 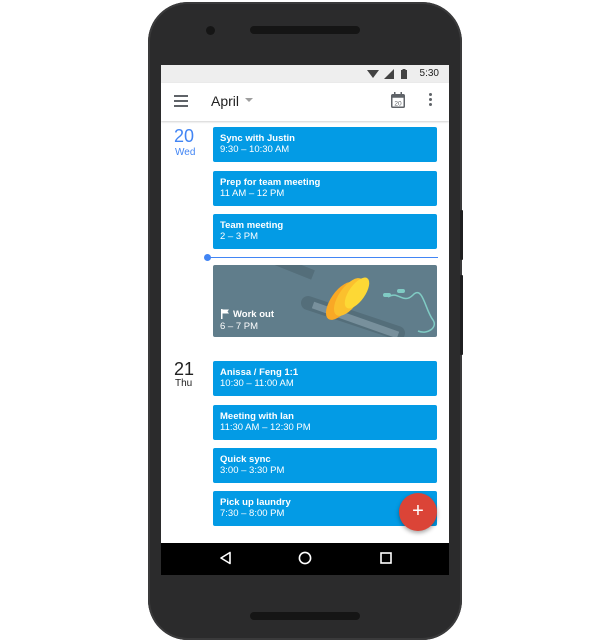 I want to click on event-time: 11 AM – 12 PM, so click(x=252, y=193).